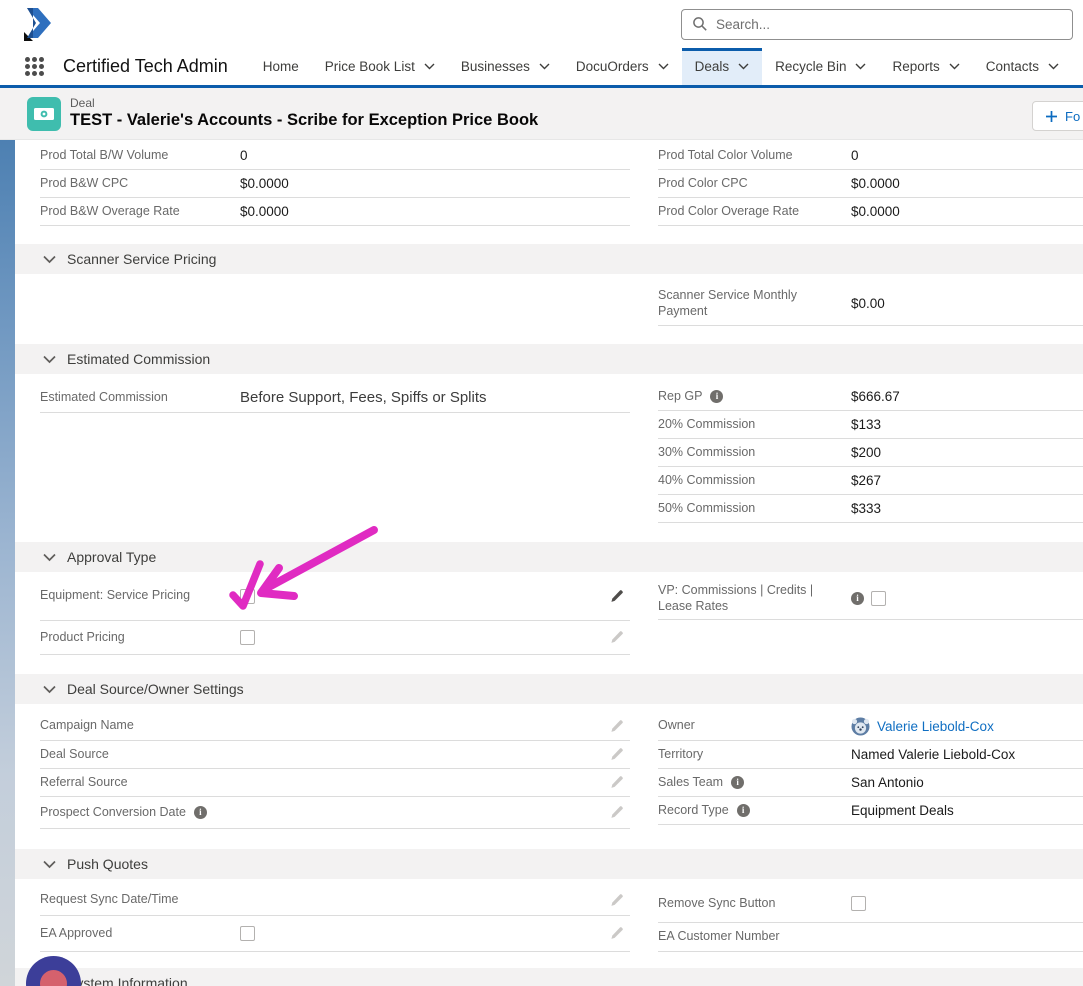 This screenshot has height=986, width=1083. What do you see at coordinates (707, 479) in the screenshot?
I see `field-label: 40% Commission` at bounding box center [707, 479].